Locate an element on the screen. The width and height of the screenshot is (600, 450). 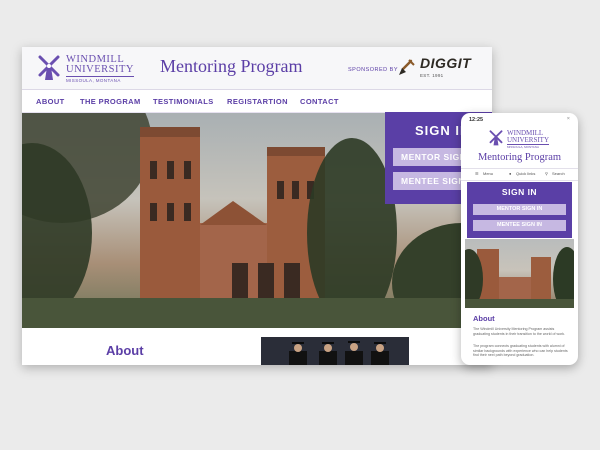
sponsored-by-label: SPONSORED BY is located at coordinates (373, 70).